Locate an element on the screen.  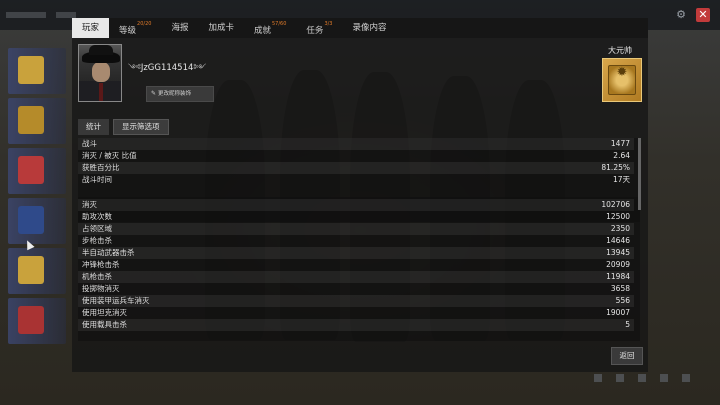
tab-poster: 海报 is located at coordinates (179, 28).